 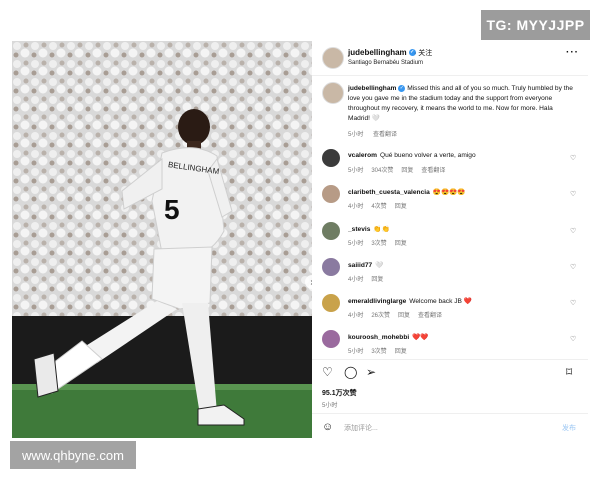 I want to click on comment-item: _stevis 👏👏 5小时 3次赞 回复 ♡, so click(x=450, y=237).